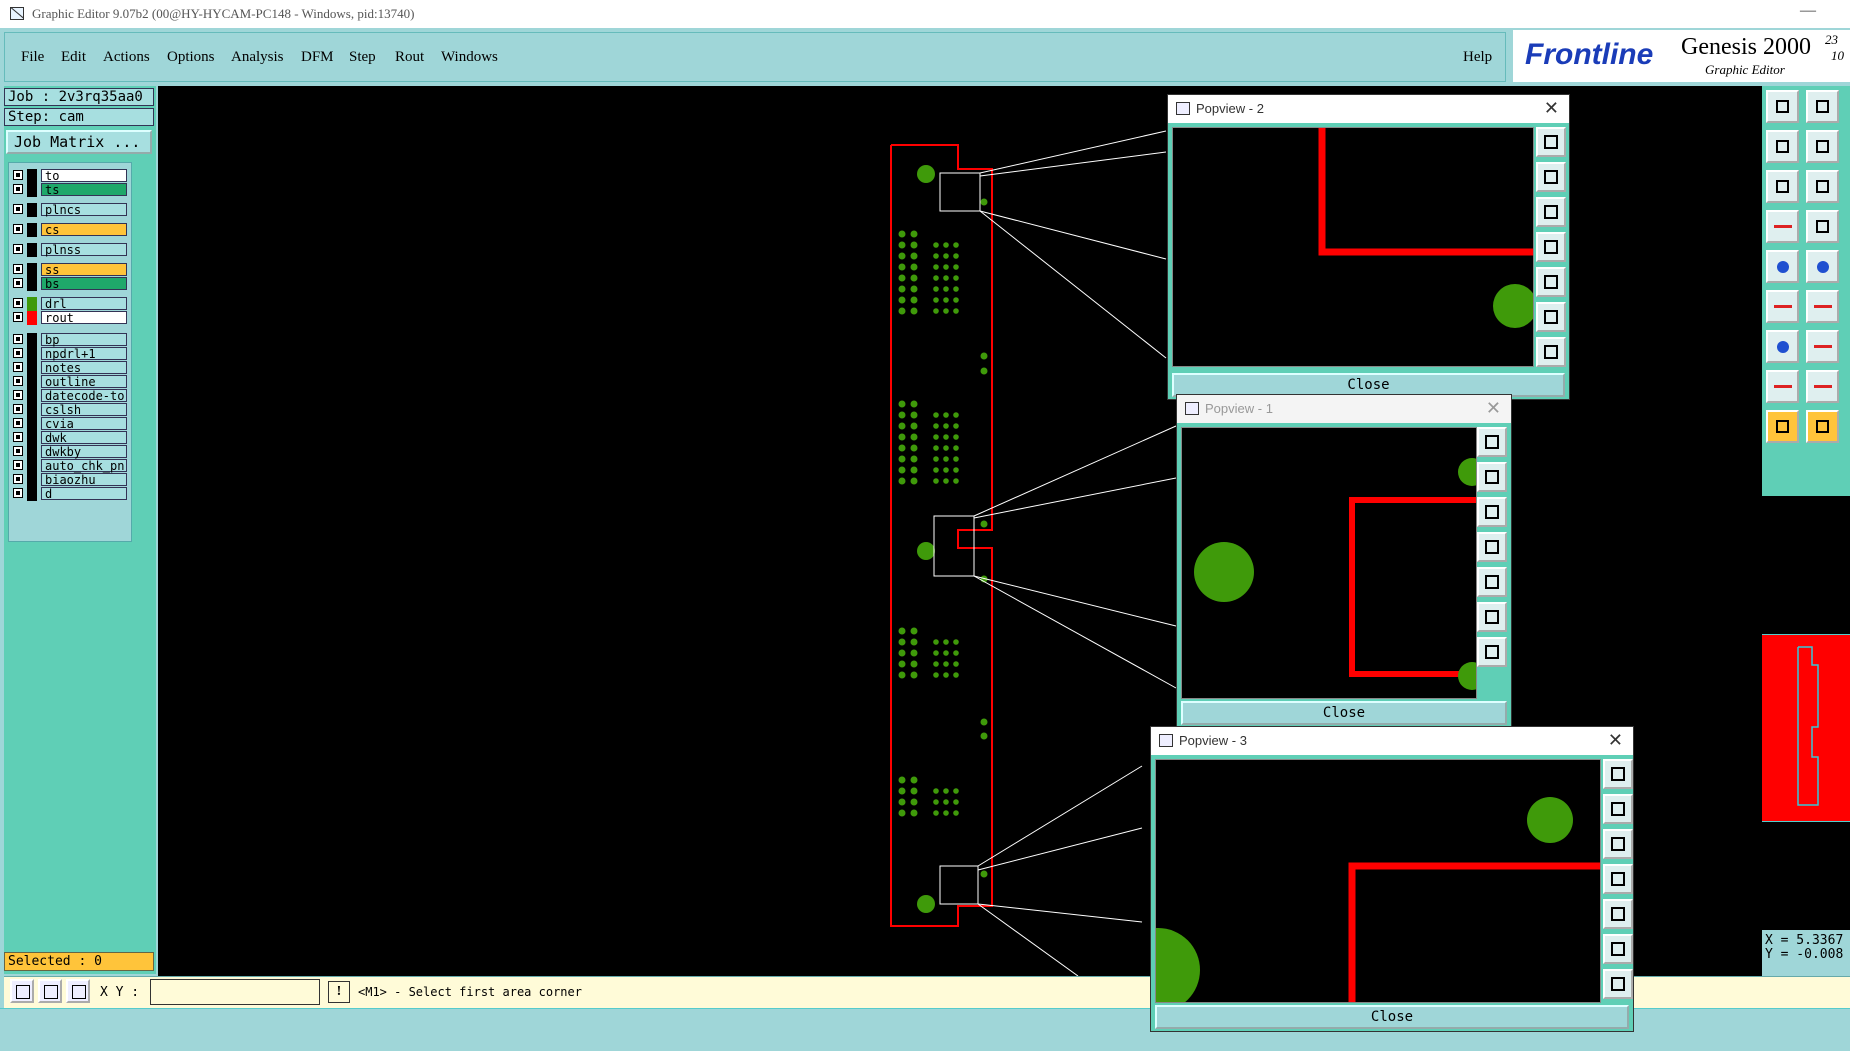 The image size is (1850, 1051). Describe the element at coordinates (78, 991) in the screenshot. I see `grid-button` at that location.